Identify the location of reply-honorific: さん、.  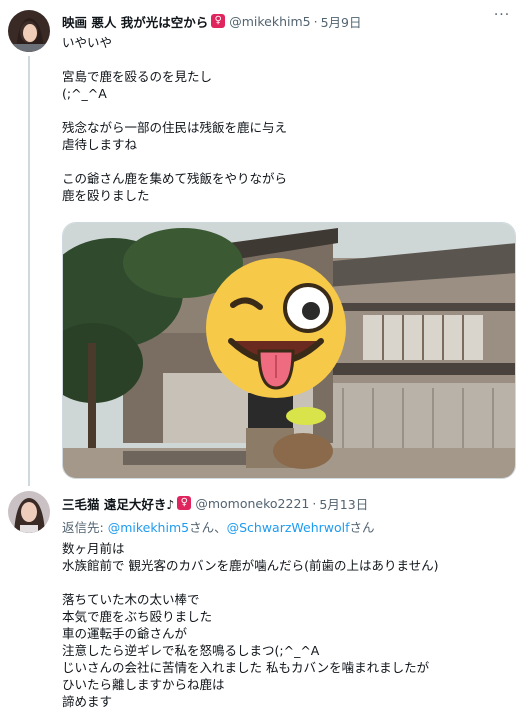
(208, 527).